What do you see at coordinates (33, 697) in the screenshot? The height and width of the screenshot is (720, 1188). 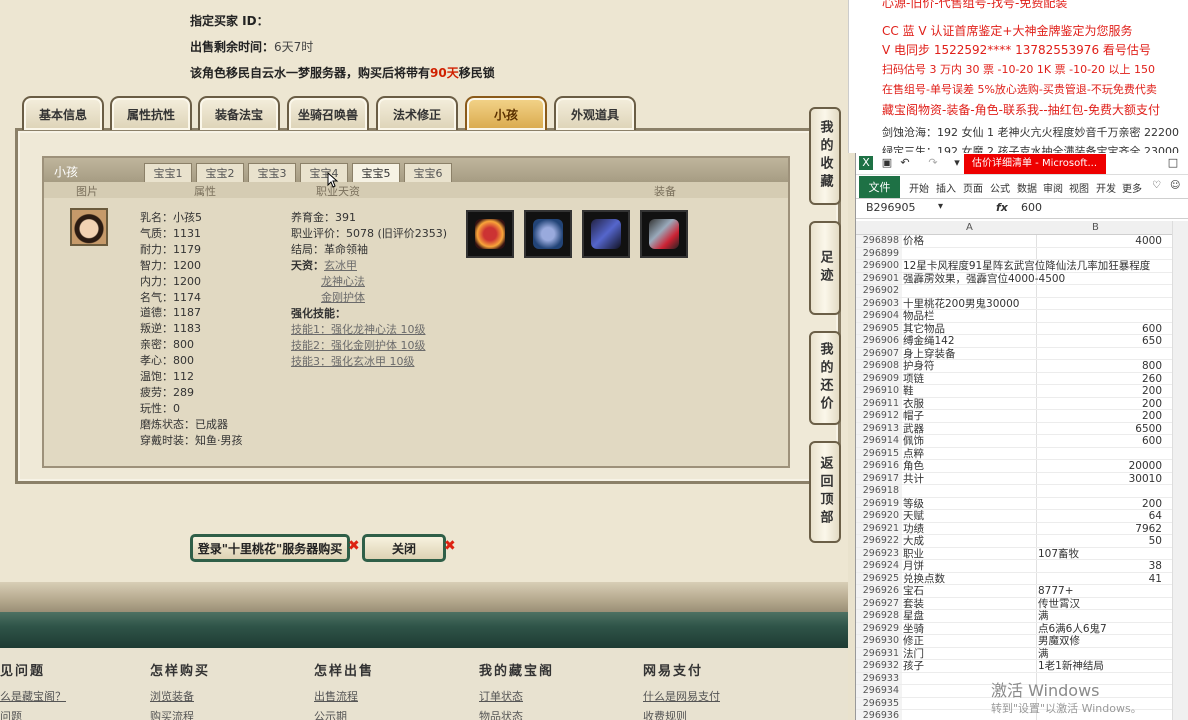 I see `footer-link: 么是藏宝阁？` at bounding box center [33, 697].